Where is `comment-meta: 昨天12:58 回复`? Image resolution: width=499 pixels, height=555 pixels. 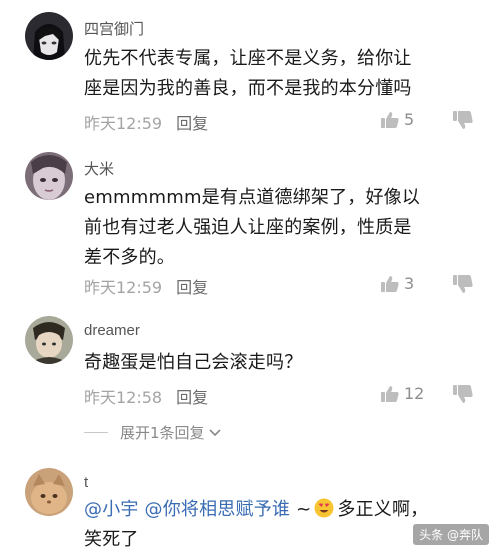 comment-meta: 昨天12:58 回复 is located at coordinates (146, 396).